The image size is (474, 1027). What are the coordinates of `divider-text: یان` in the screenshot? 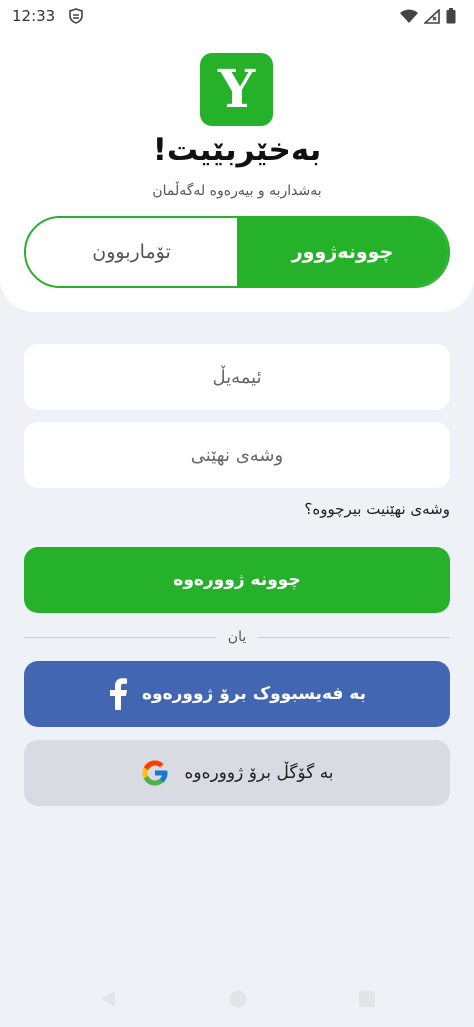 It's located at (237, 637).